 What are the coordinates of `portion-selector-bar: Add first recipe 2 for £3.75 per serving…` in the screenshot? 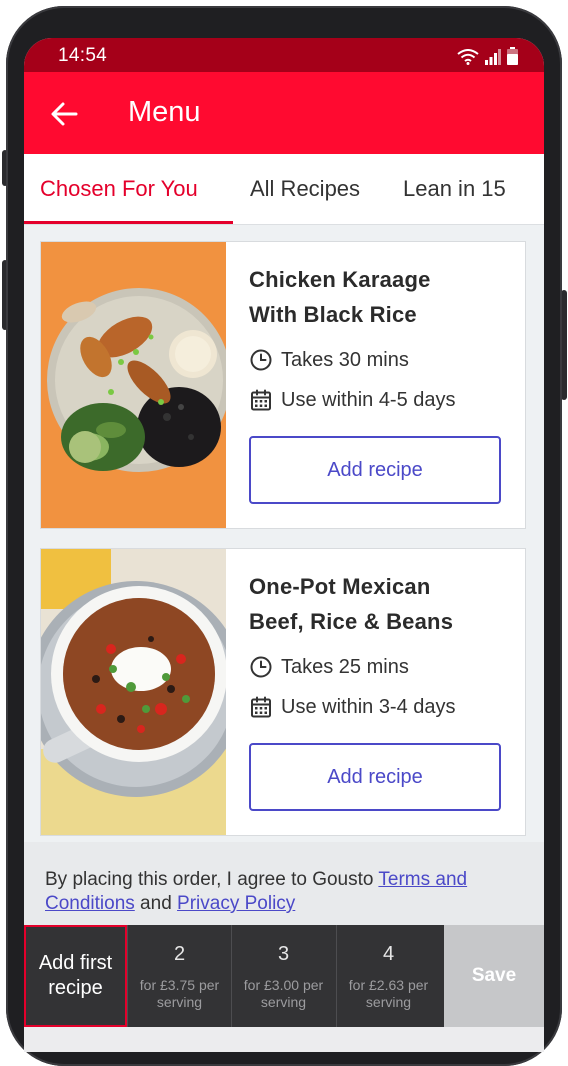 It's located at (284, 976).